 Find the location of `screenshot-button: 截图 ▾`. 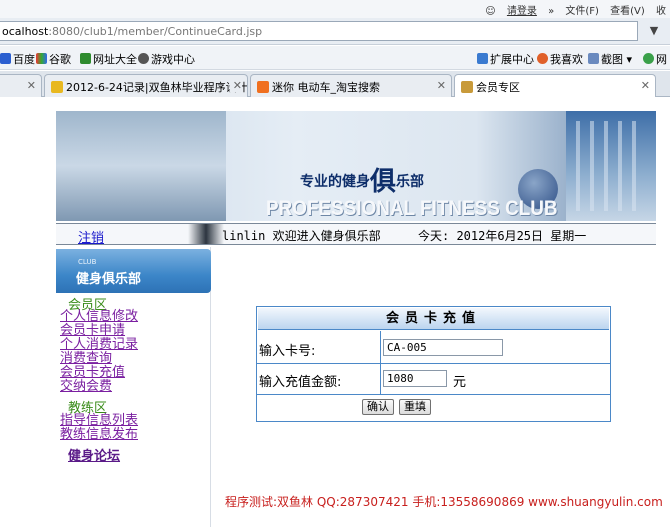

screenshot-button: 截图 ▾ is located at coordinates (610, 59).